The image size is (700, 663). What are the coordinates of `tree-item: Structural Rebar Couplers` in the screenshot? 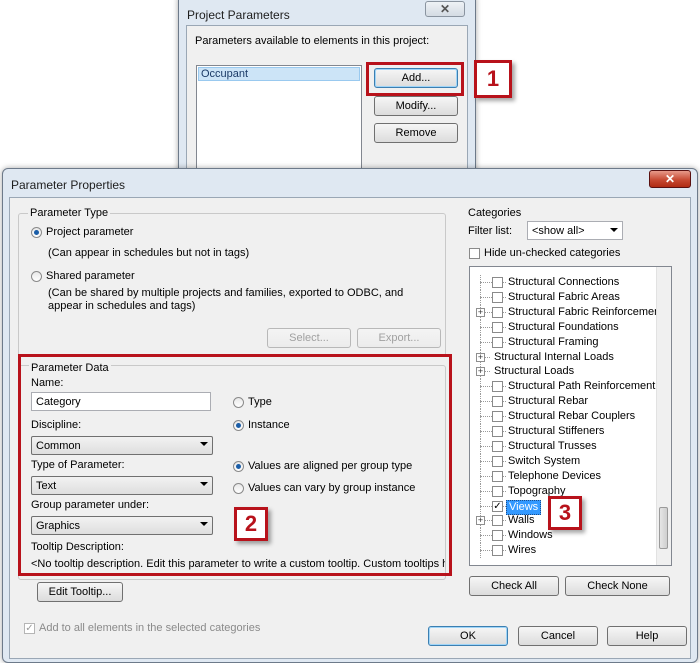 It's located at (565, 417).